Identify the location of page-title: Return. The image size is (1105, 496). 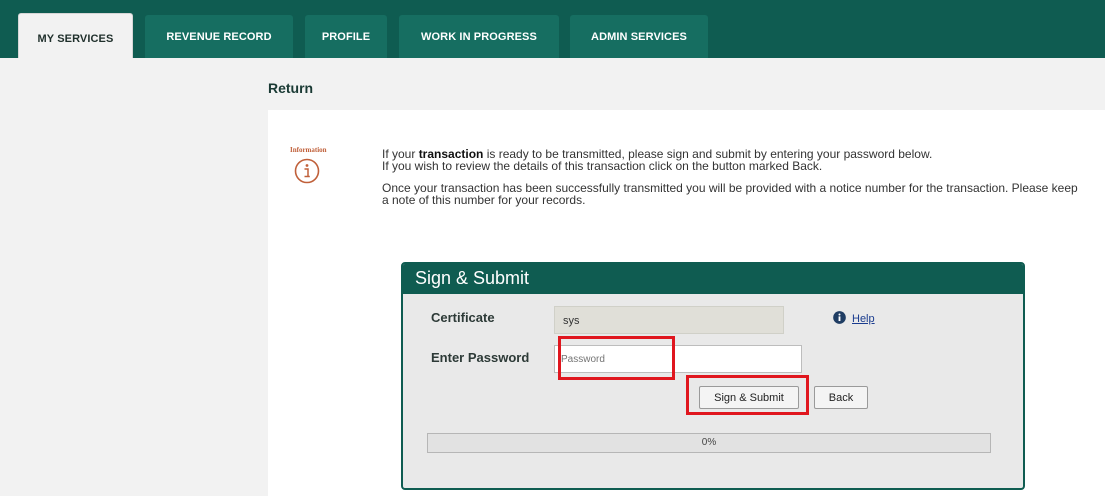
(291, 88).